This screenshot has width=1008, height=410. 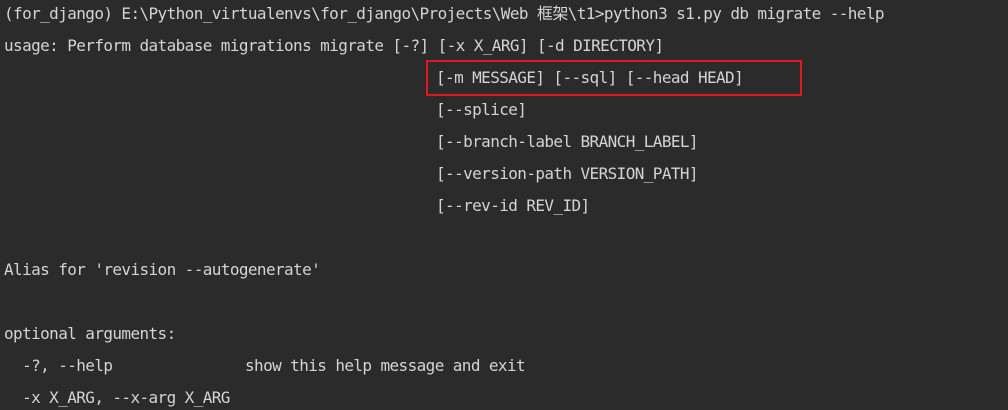 What do you see at coordinates (90, 333) in the screenshot?
I see `optional-arguments-header: optional arguments:` at bounding box center [90, 333].